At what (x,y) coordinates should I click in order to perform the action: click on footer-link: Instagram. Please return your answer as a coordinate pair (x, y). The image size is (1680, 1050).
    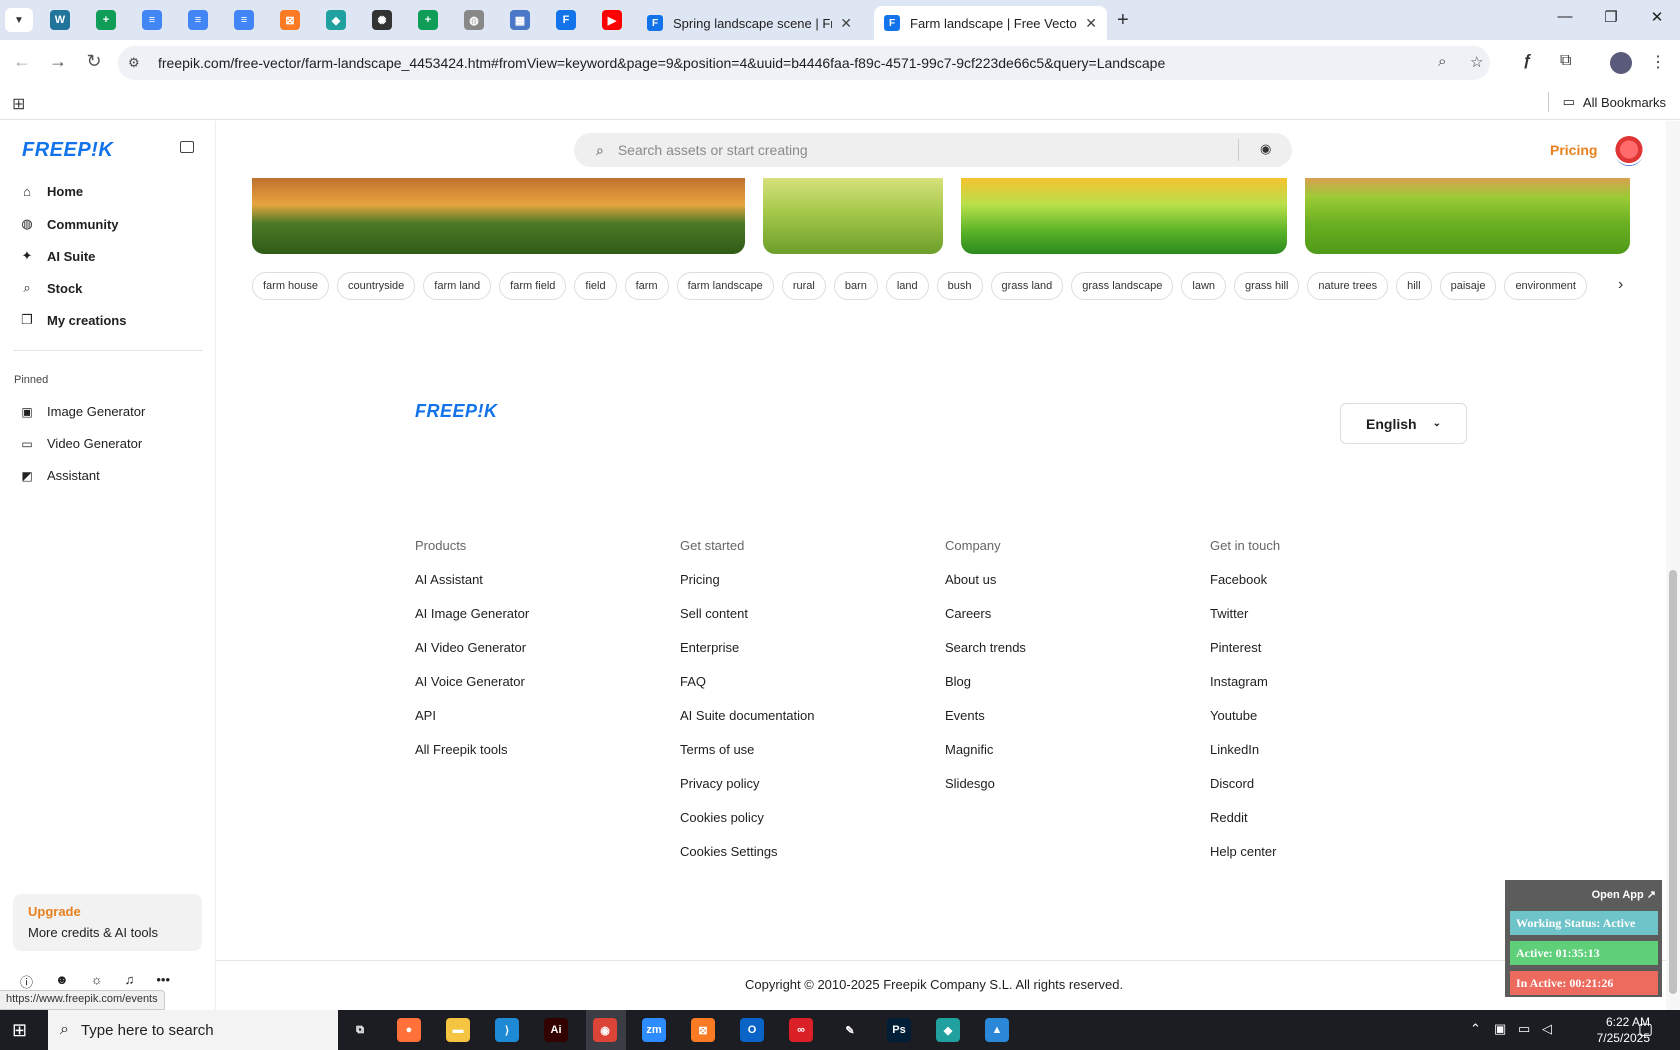
    Looking at the image, I should click on (1245, 683).